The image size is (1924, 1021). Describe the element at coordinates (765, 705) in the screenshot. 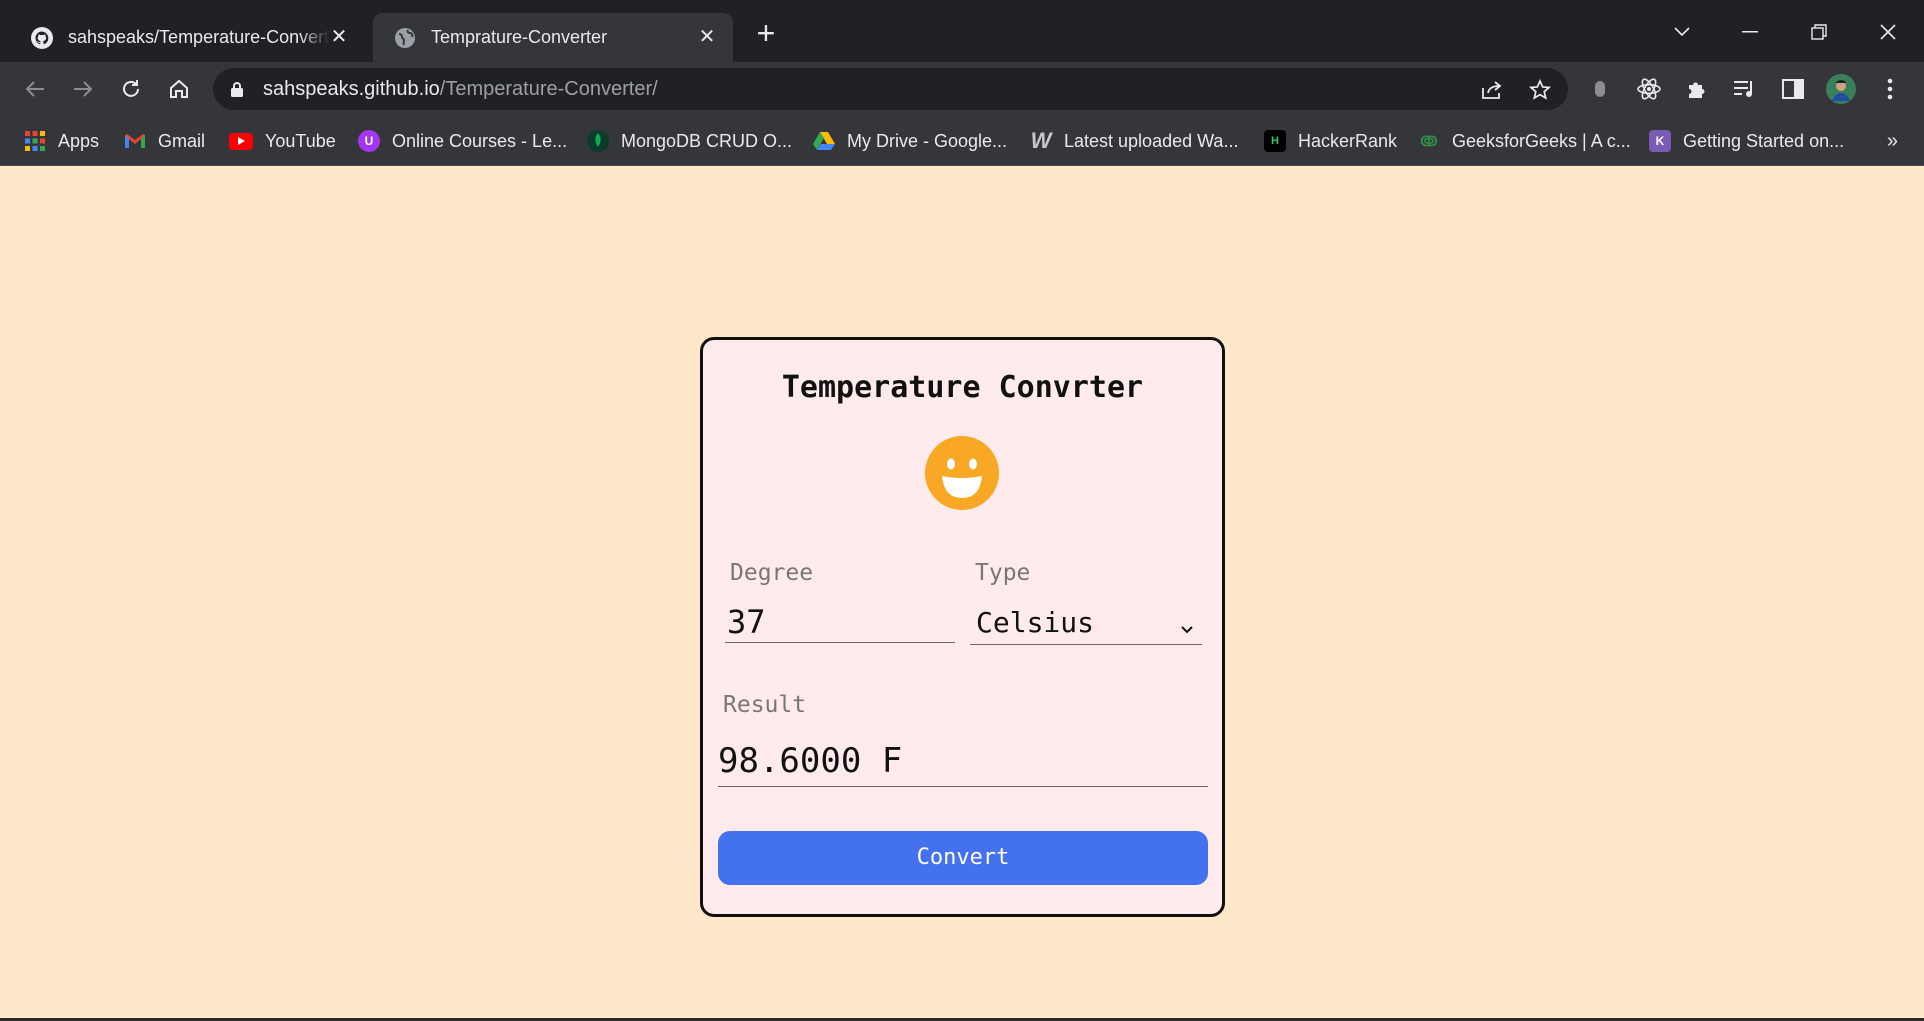

I see `result-label: Result` at that location.